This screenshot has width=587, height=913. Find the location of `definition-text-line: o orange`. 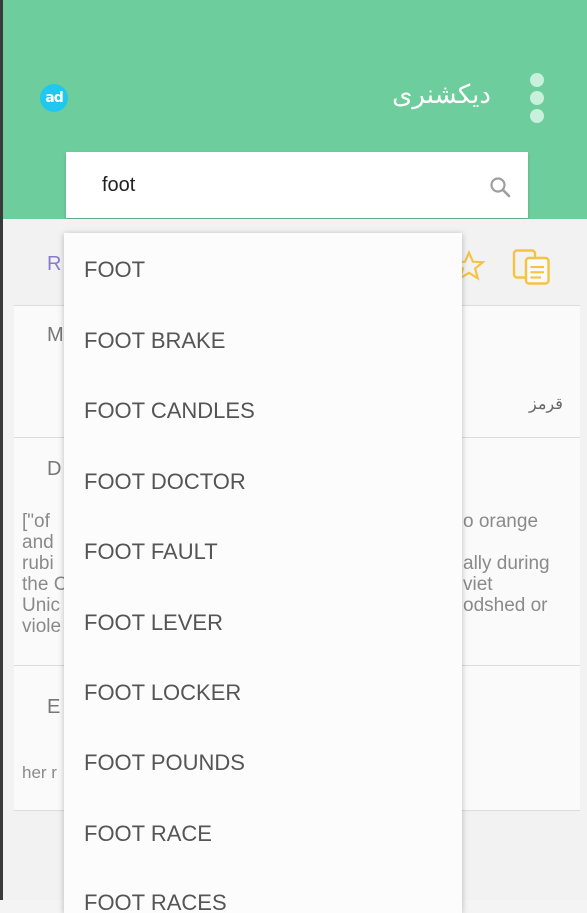

definition-text-line: o orange is located at coordinates (501, 521).